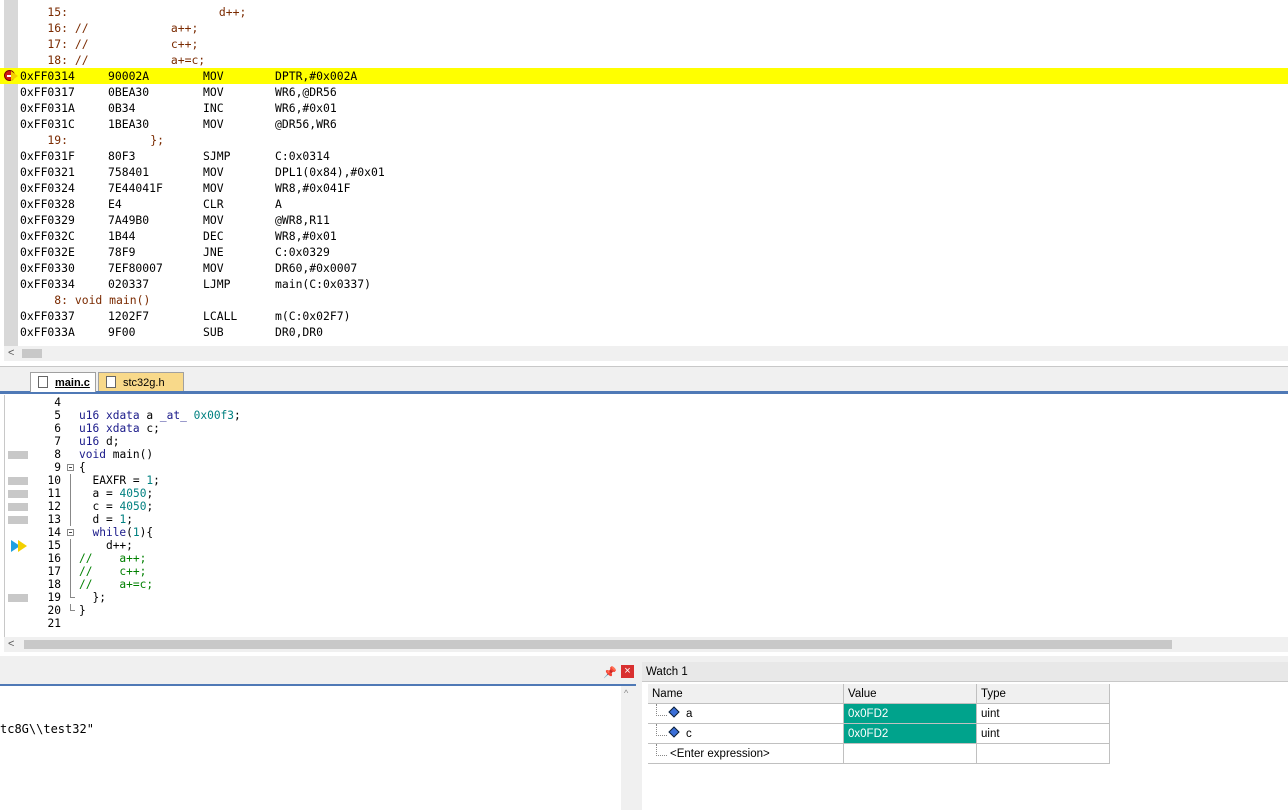 The image size is (1288, 810). What do you see at coordinates (99, 441) in the screenshot?
I see `code-text: u16 d;` at bounding box center [99, 441].